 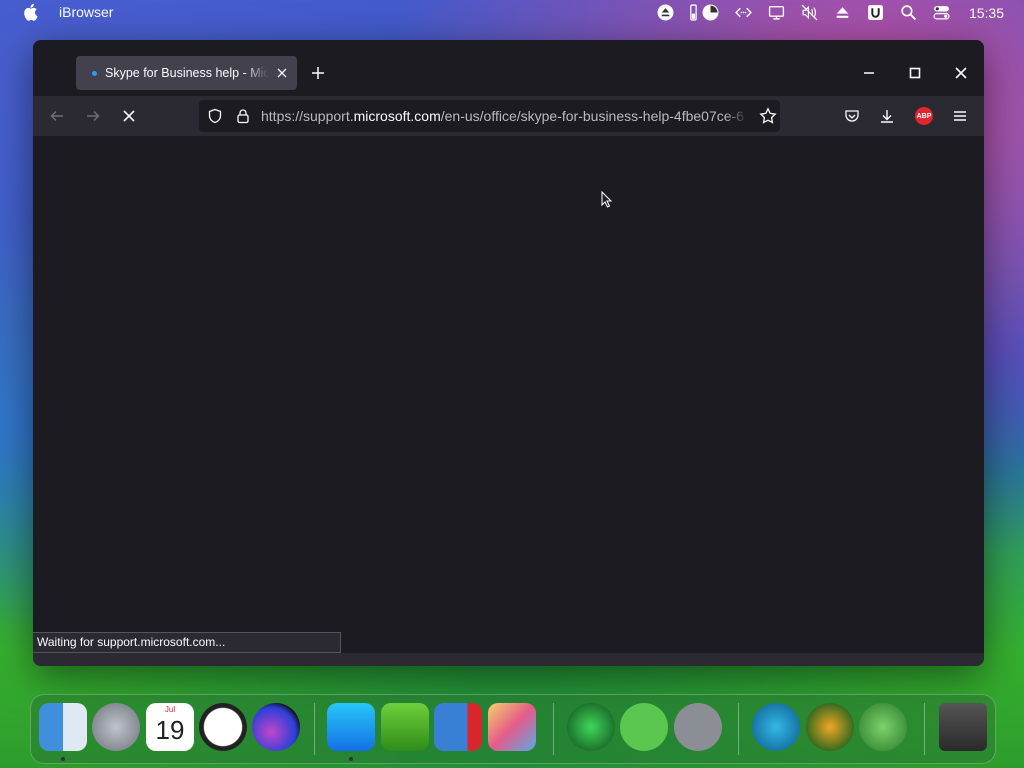 I want to click on system-utilities-icon, so click(x=698, y=727).